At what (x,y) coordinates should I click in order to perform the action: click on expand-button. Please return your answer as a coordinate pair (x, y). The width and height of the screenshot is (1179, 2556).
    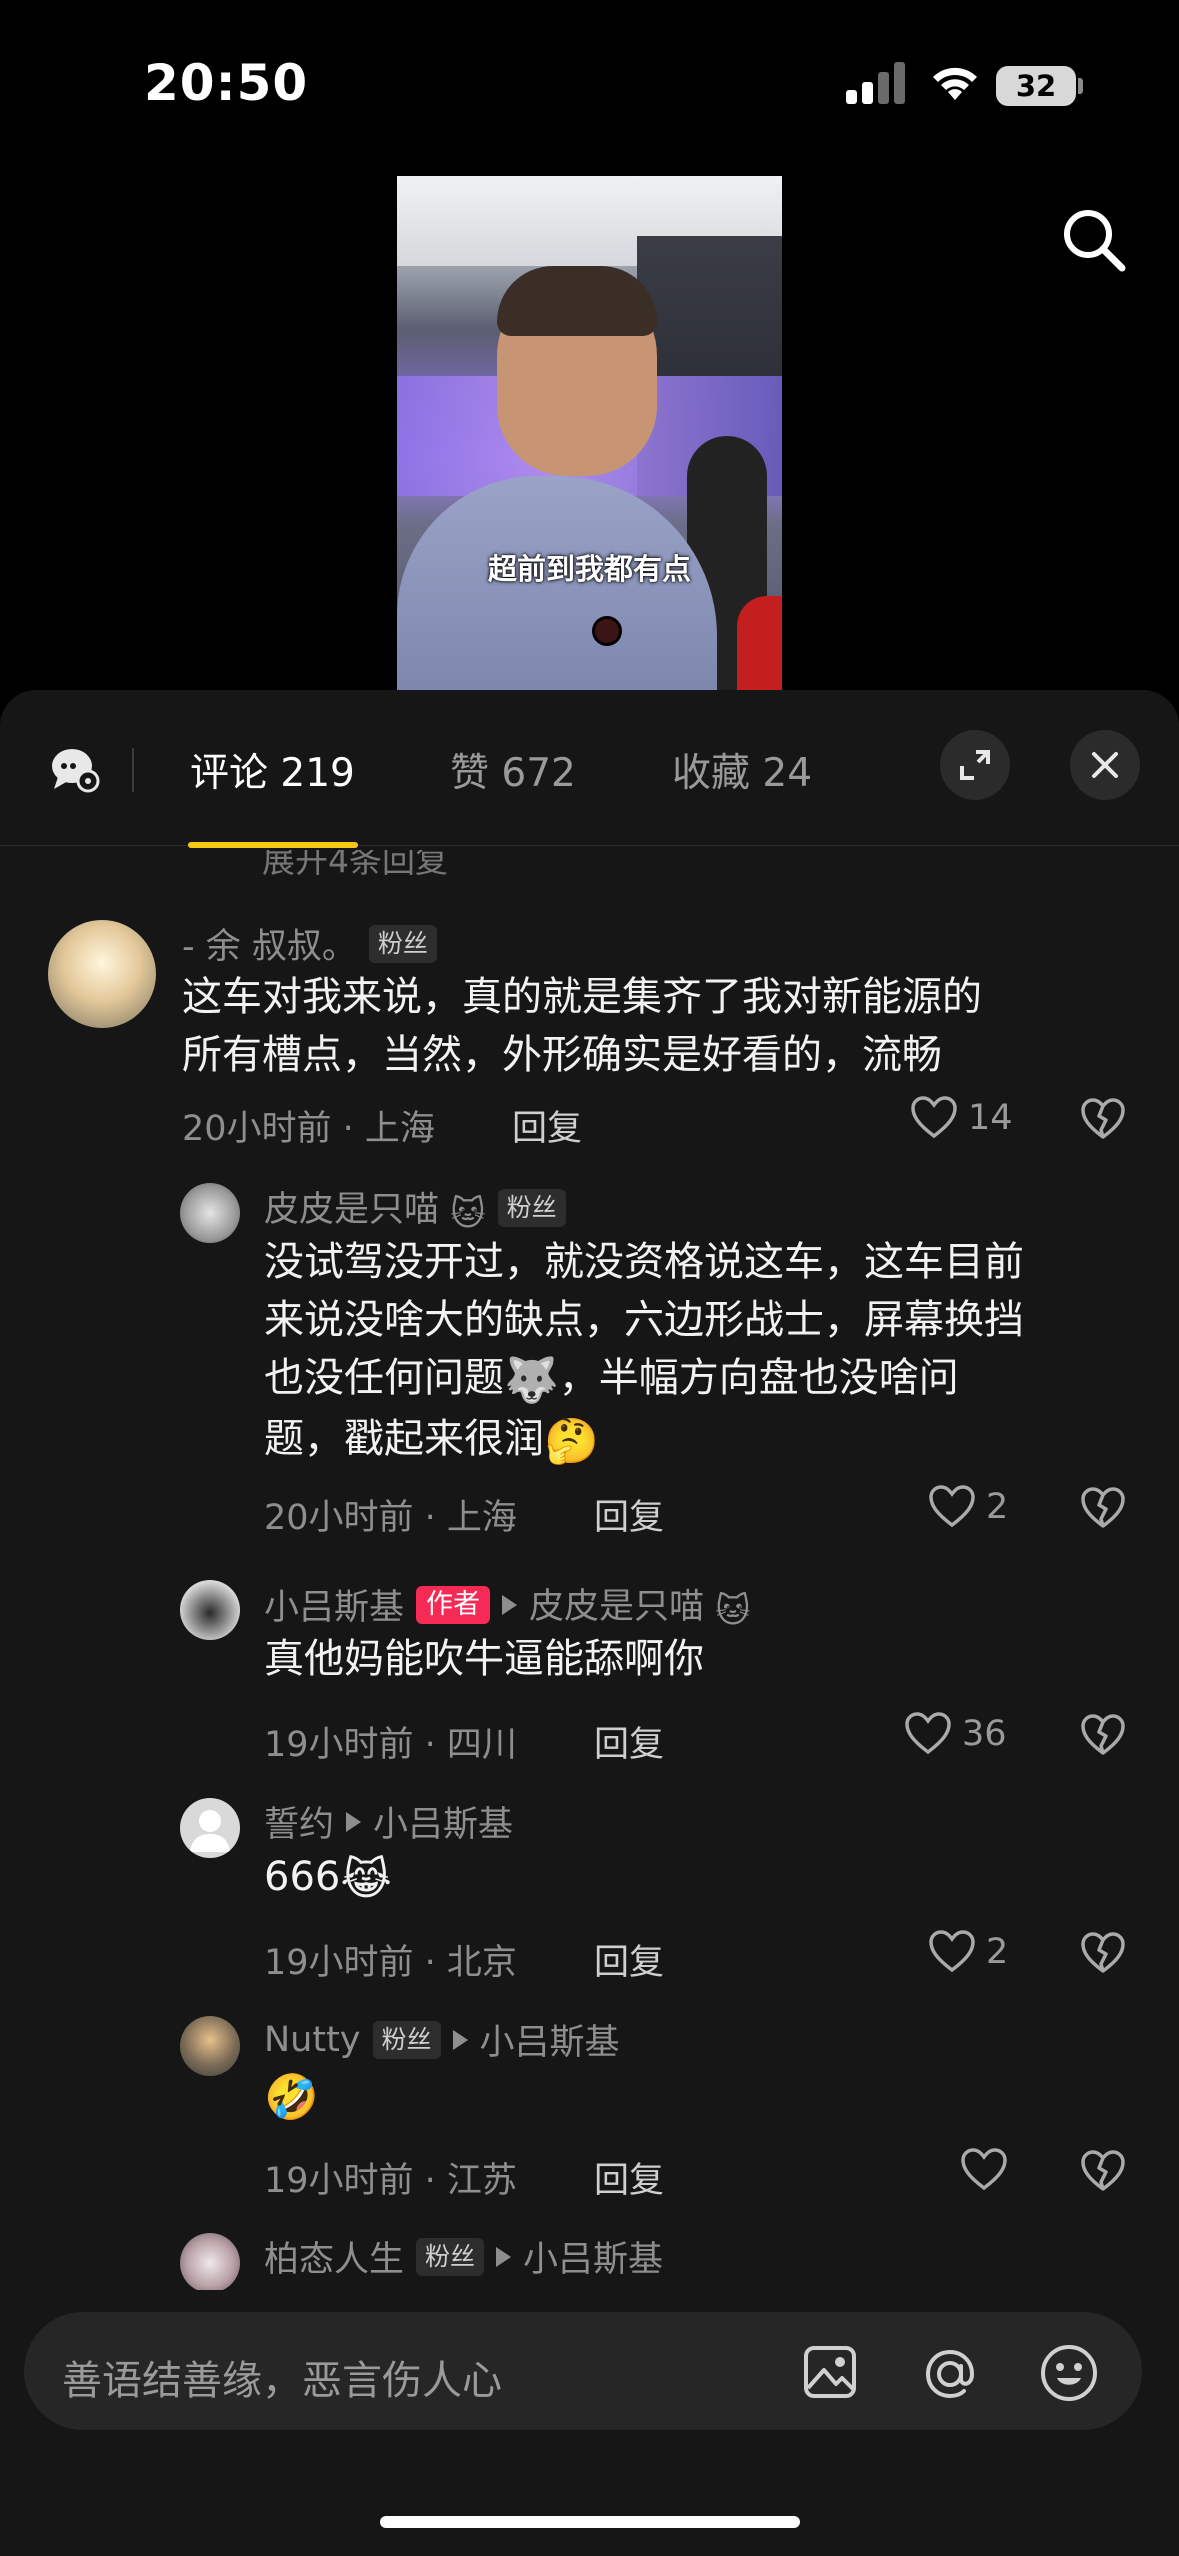
    Looking at the image, I should click on (975, 765).